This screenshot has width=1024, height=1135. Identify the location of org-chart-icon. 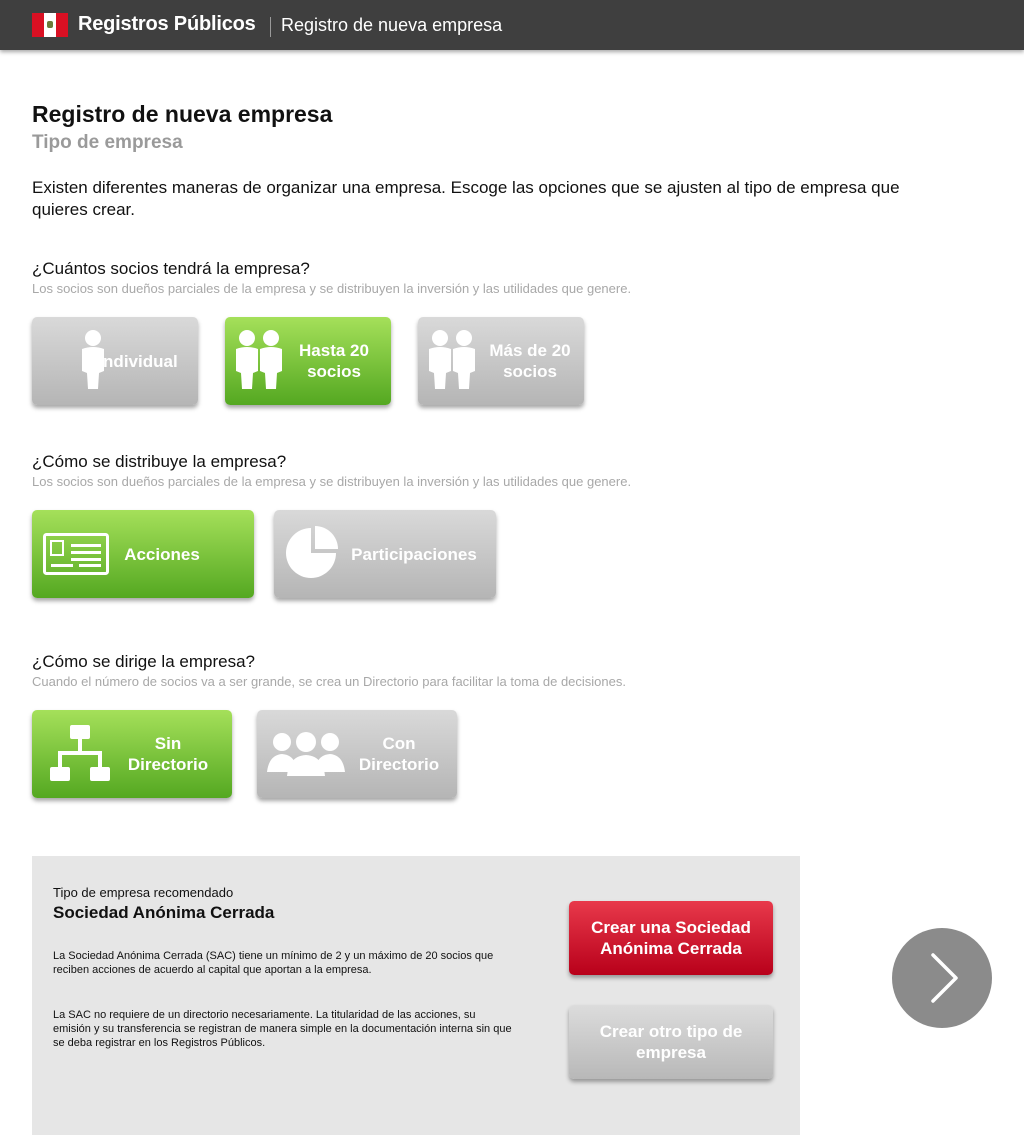
(80, 753).